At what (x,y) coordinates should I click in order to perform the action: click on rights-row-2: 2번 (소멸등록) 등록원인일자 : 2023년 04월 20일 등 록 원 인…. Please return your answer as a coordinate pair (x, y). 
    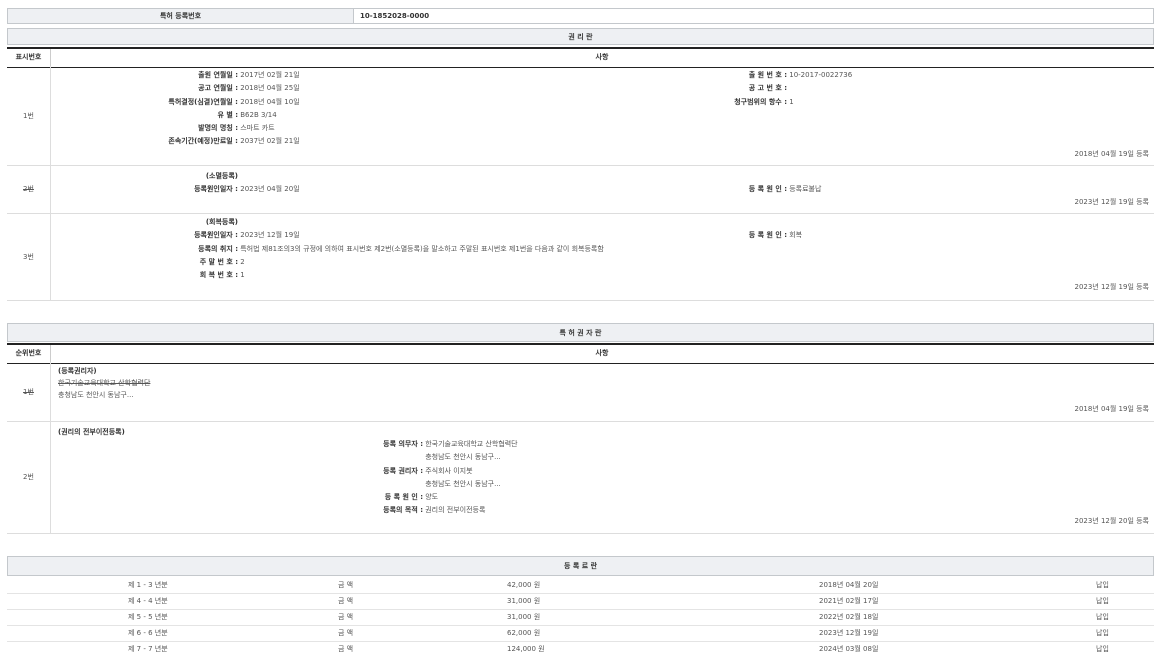
    Looking at the image, I should click on (580, 189).